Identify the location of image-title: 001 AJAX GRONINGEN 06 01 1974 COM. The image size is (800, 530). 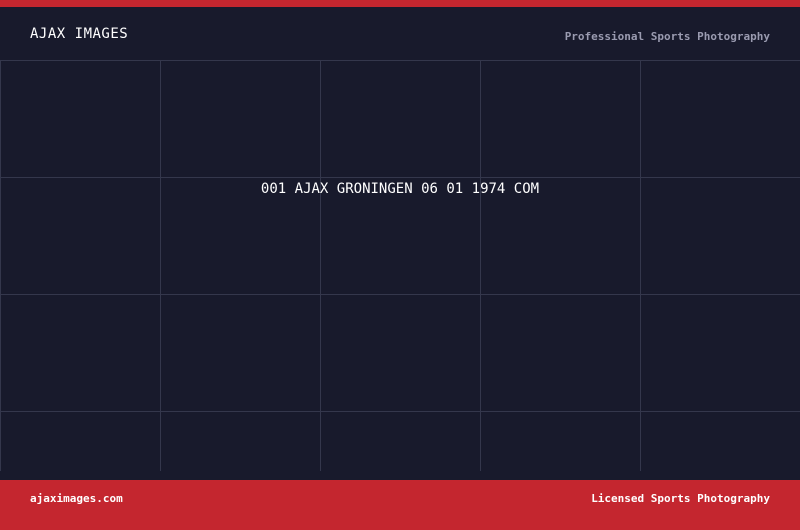
(400, 189).